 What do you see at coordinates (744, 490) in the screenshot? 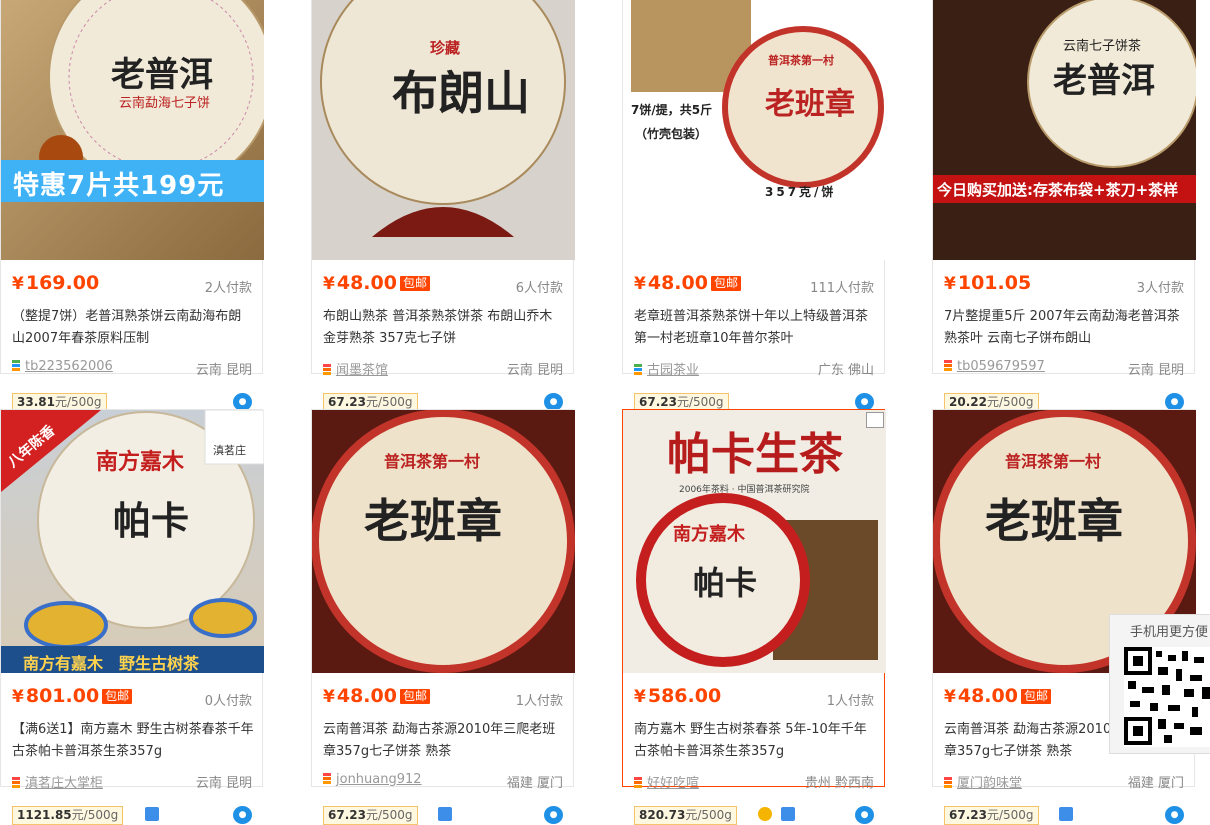
I see `image-caption: 2006年茶料 · 中国普洱茶研究院` at bounding box center [744, 490].